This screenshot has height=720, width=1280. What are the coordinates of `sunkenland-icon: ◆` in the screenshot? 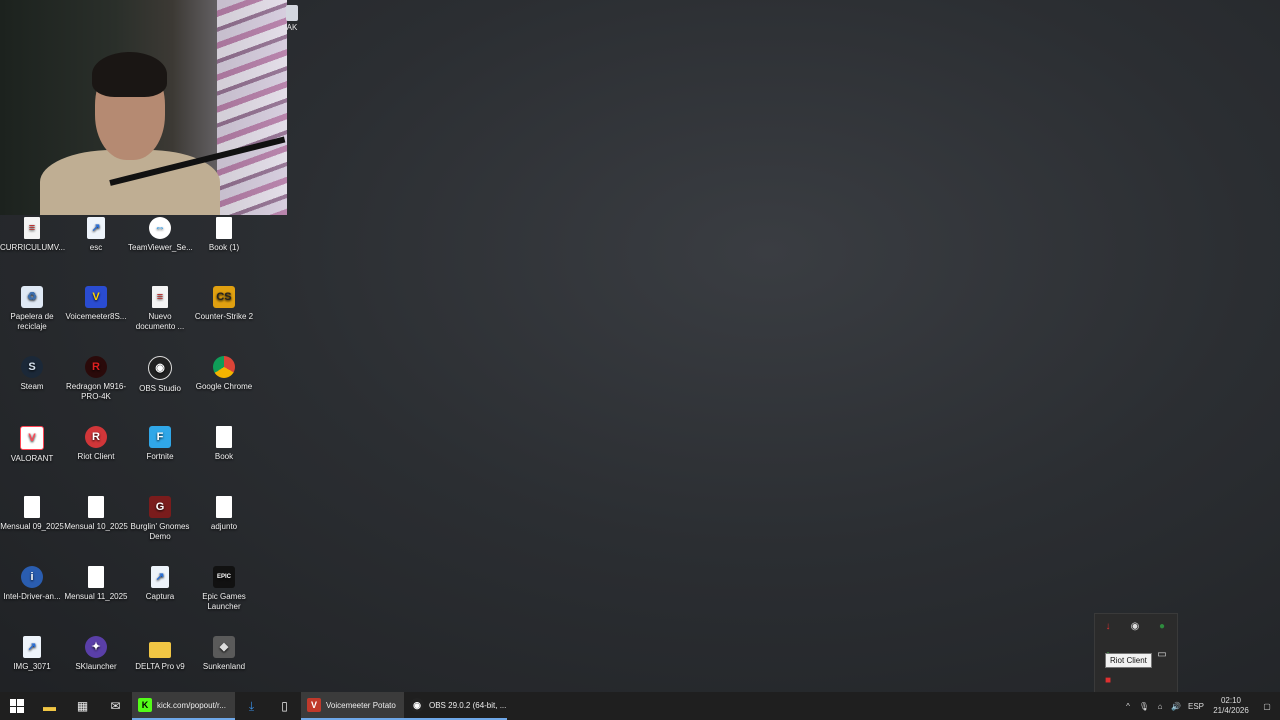 It's located at (224, 647).